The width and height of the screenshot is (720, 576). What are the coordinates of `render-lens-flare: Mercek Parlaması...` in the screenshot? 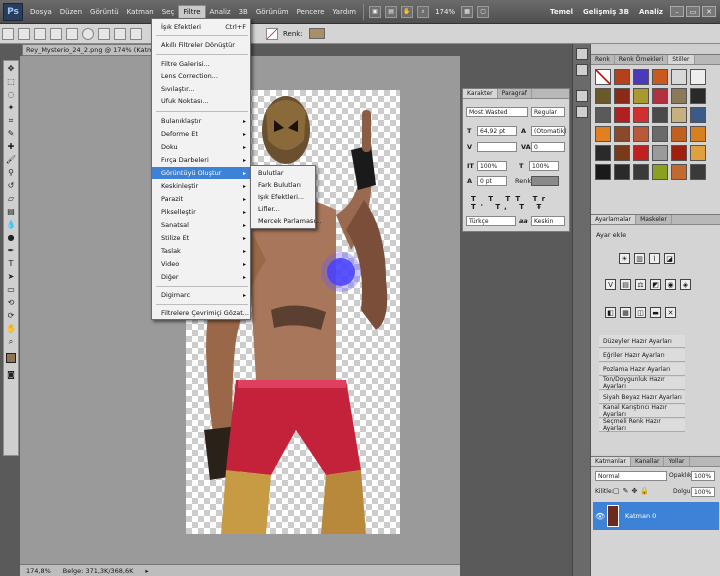 It's located at (286, 221).